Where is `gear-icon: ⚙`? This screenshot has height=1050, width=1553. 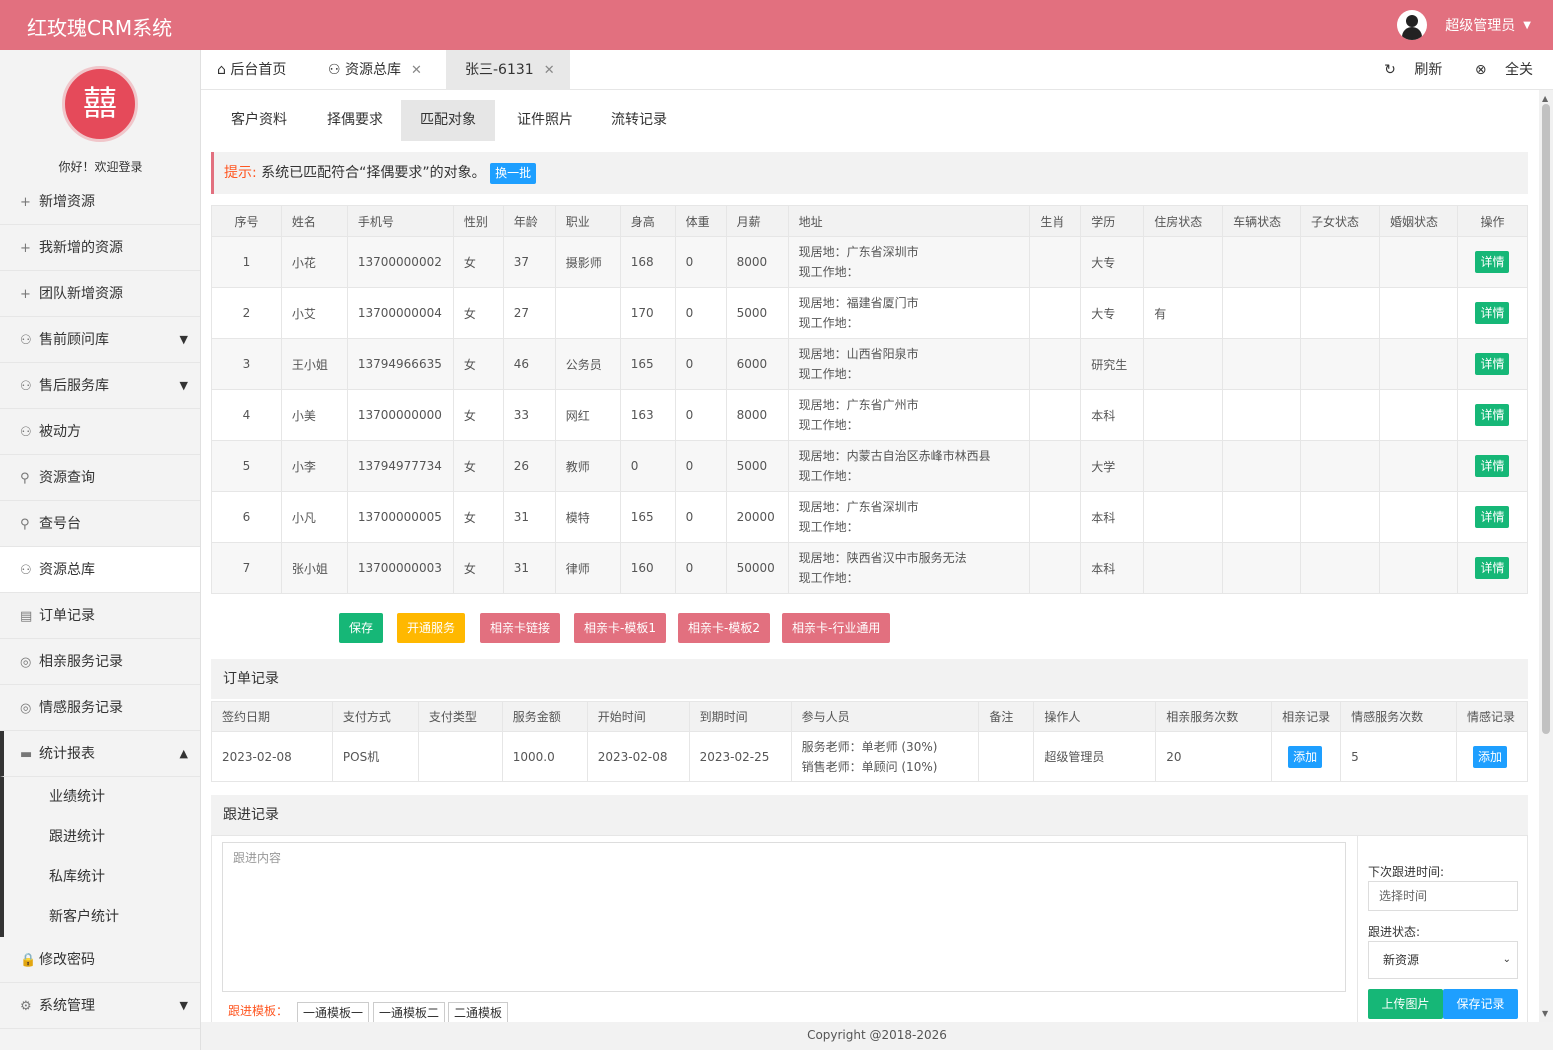
gear-icon: ⚙ is located at coordinates (26, 1006).